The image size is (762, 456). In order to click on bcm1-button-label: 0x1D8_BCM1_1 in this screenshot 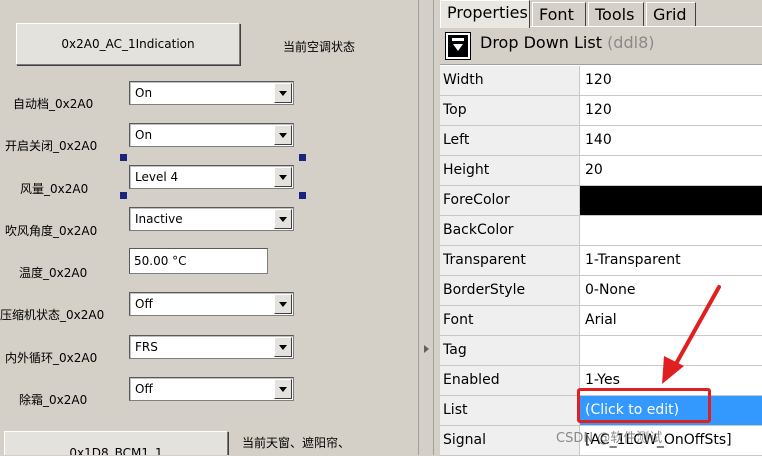, I will do `click(116, 450)`.